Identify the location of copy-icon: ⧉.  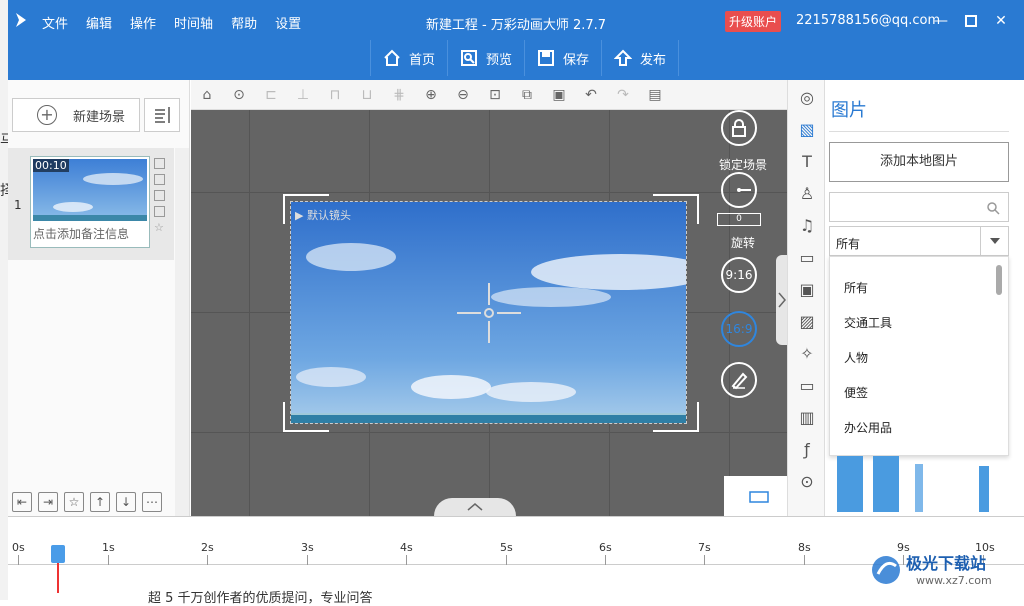
(527, 95).